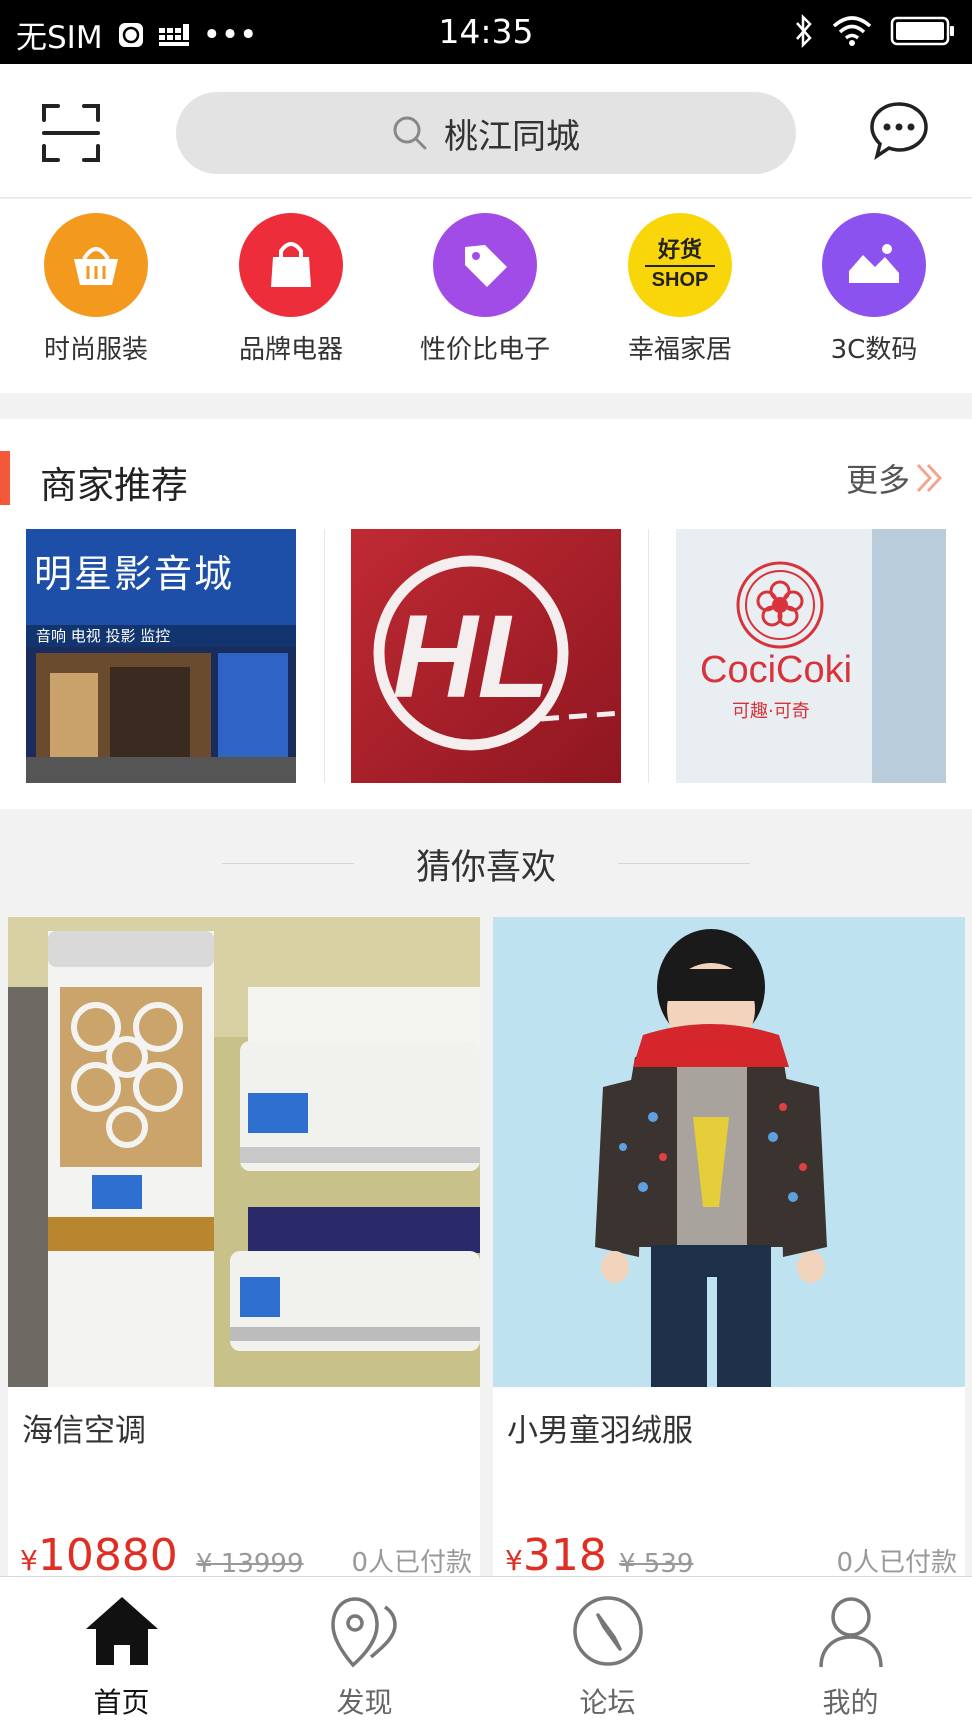 This screenshot has height=1728, width=972. I want to click on merchant-card: CociCoki 可趣·可奇, so click(811, 656).